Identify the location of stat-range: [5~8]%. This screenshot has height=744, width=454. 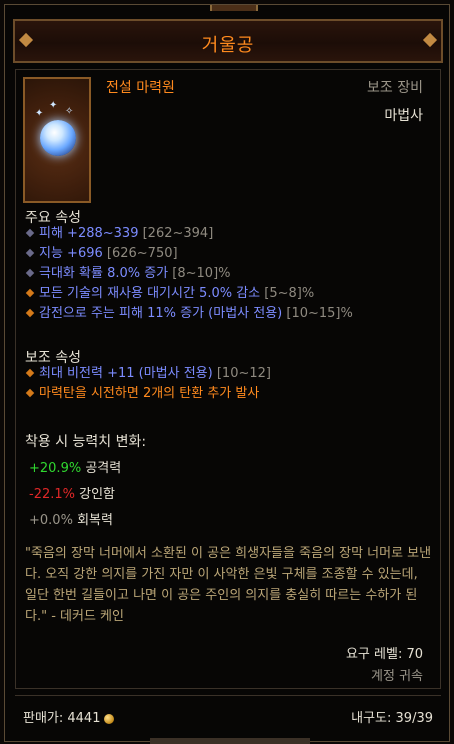
(289, 293).